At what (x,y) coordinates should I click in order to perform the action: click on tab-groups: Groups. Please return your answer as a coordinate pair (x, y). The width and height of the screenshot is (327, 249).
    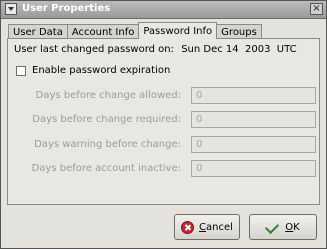
    Looking at the image, I should click on (239, 31).